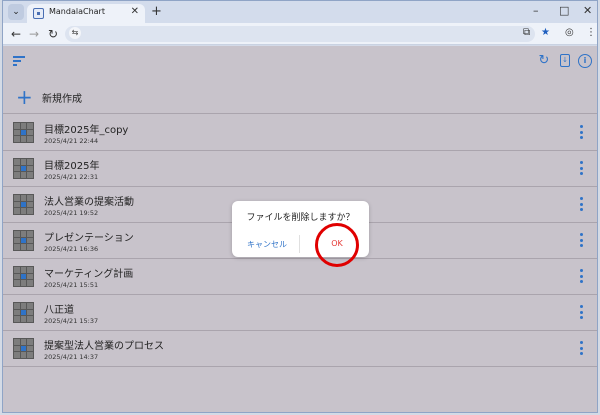 This screenshot has width=600, height=415. Describe the element at coordinates (71, 141) in the screenshot. I see `item-date: 2025/4/21 22:44` at that location.